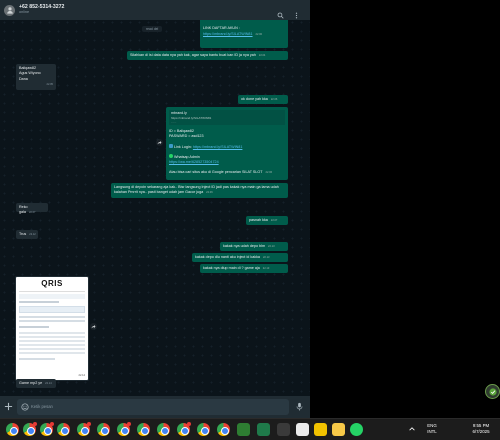 Image resolution: width=500 pixels, height=440 pixels. Describe the element at coordinates (23, 210) in the screenshot. I see `message-text: Reko gala` at that location.